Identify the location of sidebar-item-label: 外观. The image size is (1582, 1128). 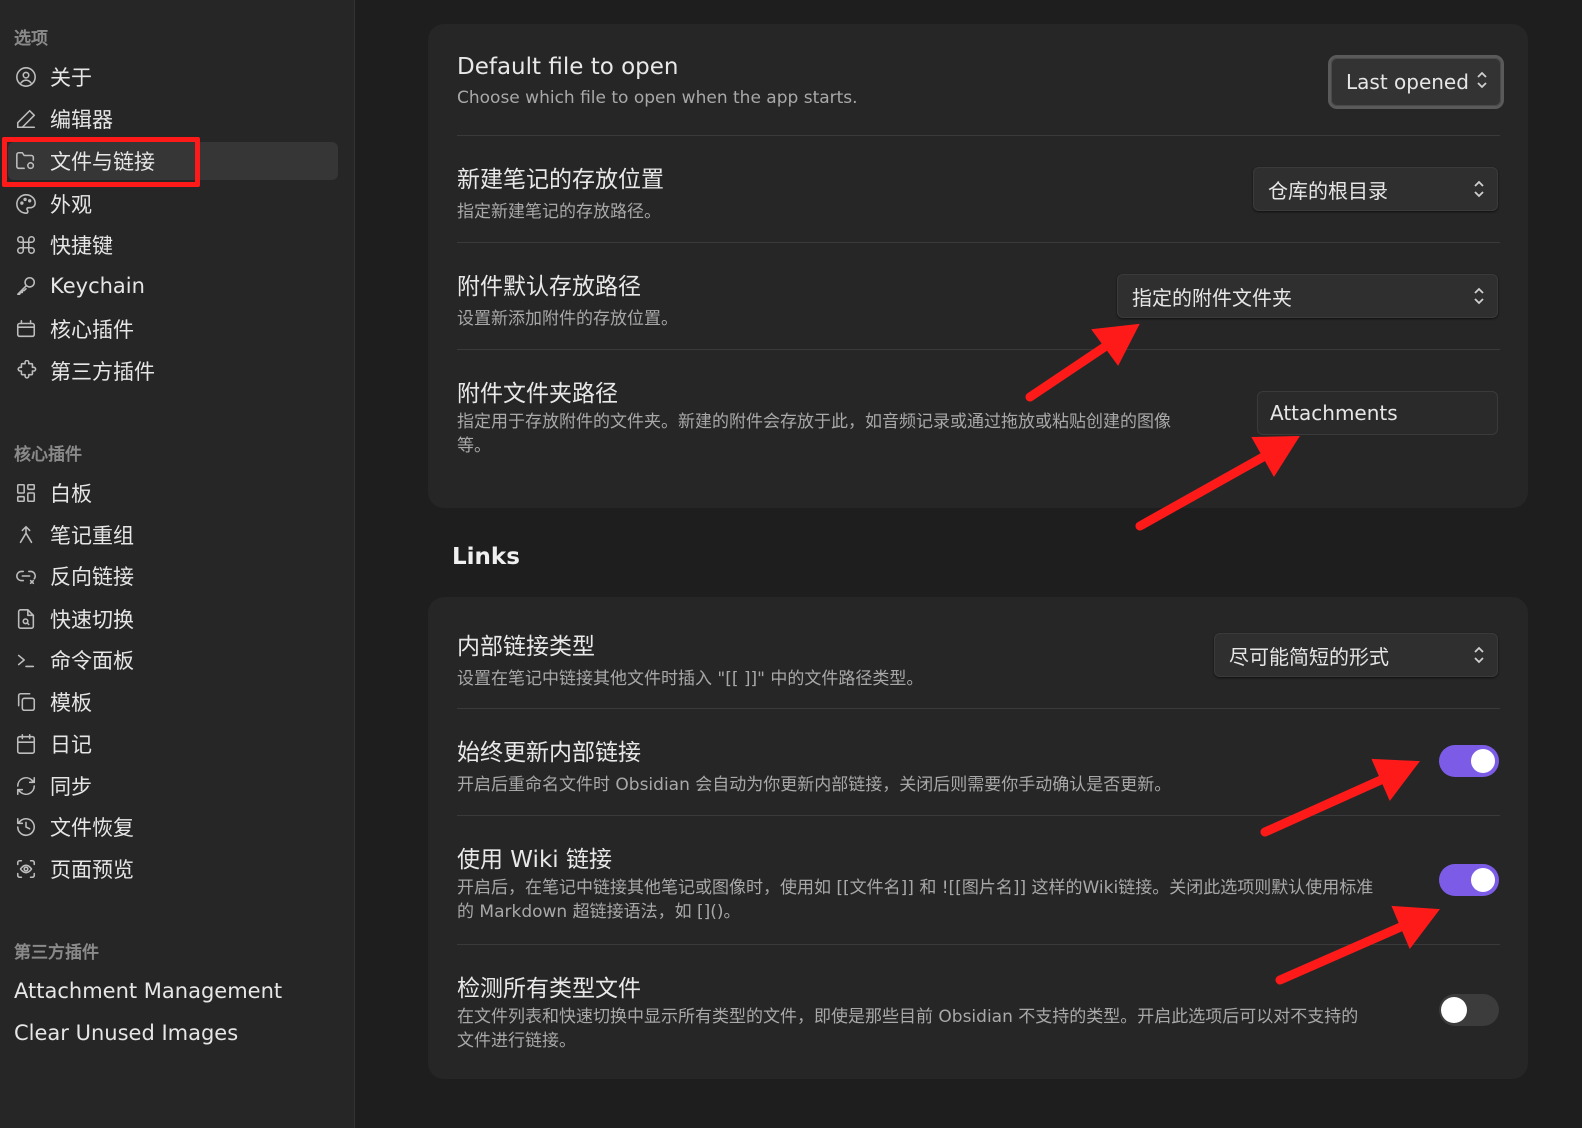
(71, 205).